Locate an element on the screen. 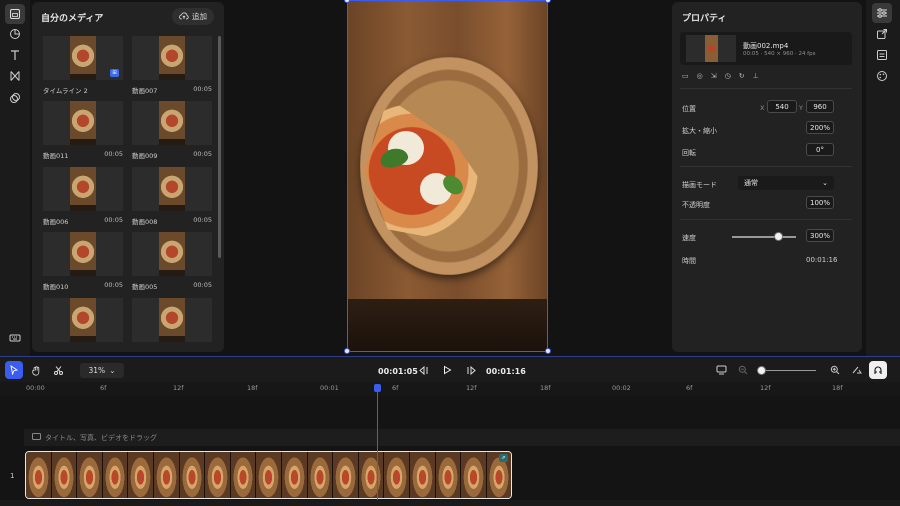 The image size is (900, 506). blend-mode-select: 通常 ⌄ is located at coordinates (786, 183).